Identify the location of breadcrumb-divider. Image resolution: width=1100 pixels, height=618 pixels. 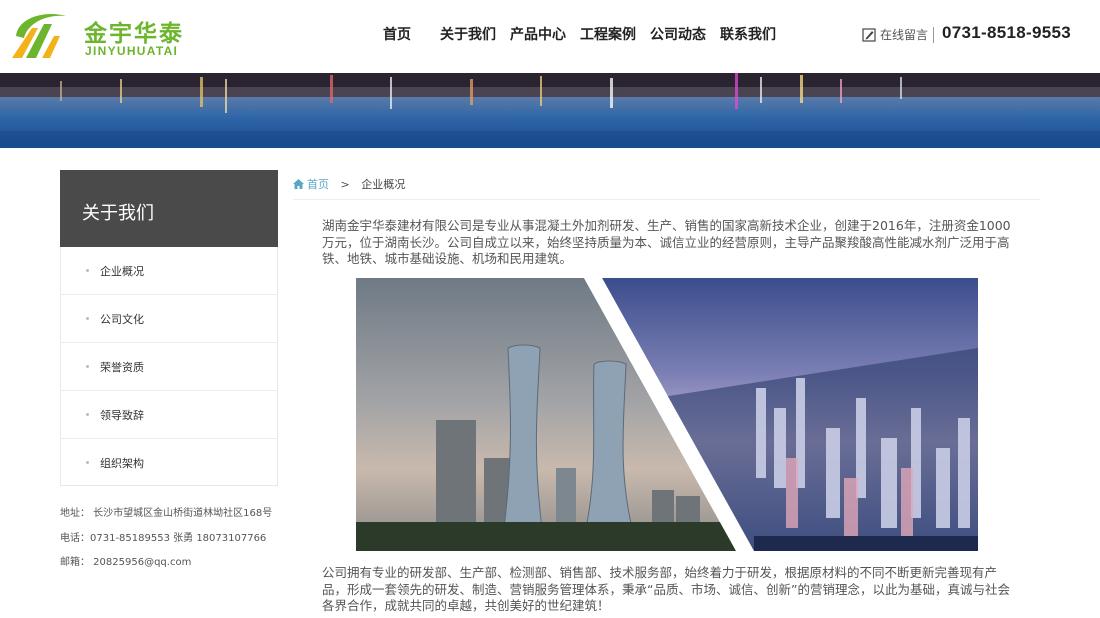
(666, 199).